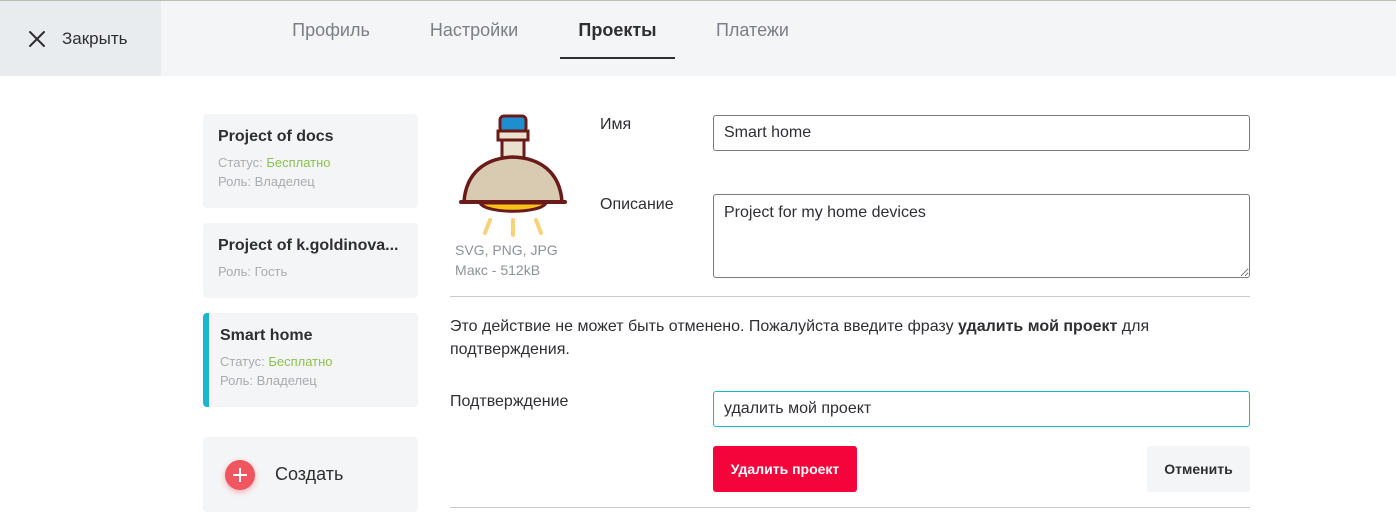 The height and width of the screenshot is (523, 1396). I want to click on create-label: Создать, so click(309, 474).